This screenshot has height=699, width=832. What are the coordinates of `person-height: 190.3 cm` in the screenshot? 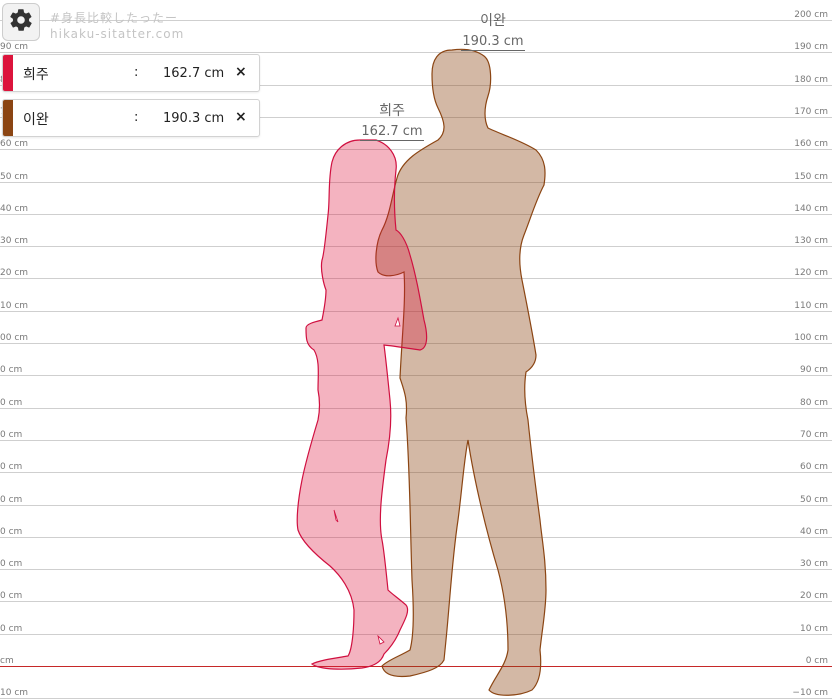 It's located at (194, 118).